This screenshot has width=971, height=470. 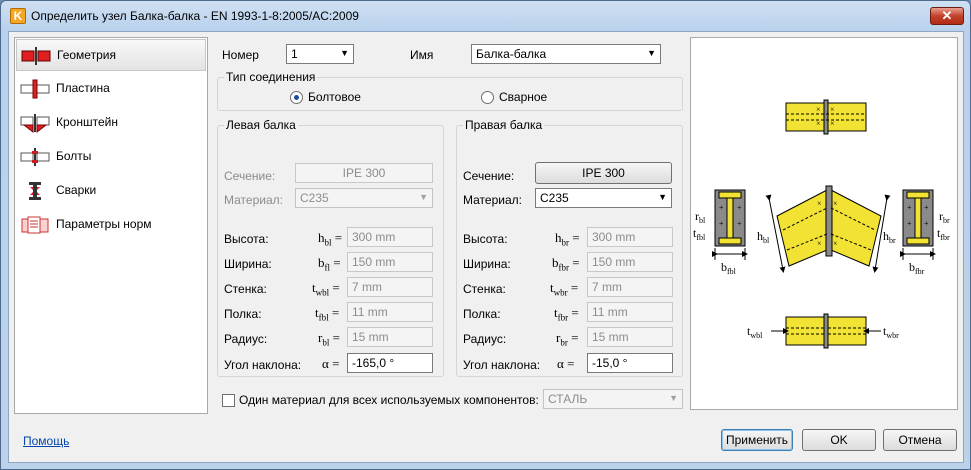 What do you see at coordinates (111, 89) in the screenshot?
I see `sidebar-item-plate: Пластина` at bounding box center [111, 89].